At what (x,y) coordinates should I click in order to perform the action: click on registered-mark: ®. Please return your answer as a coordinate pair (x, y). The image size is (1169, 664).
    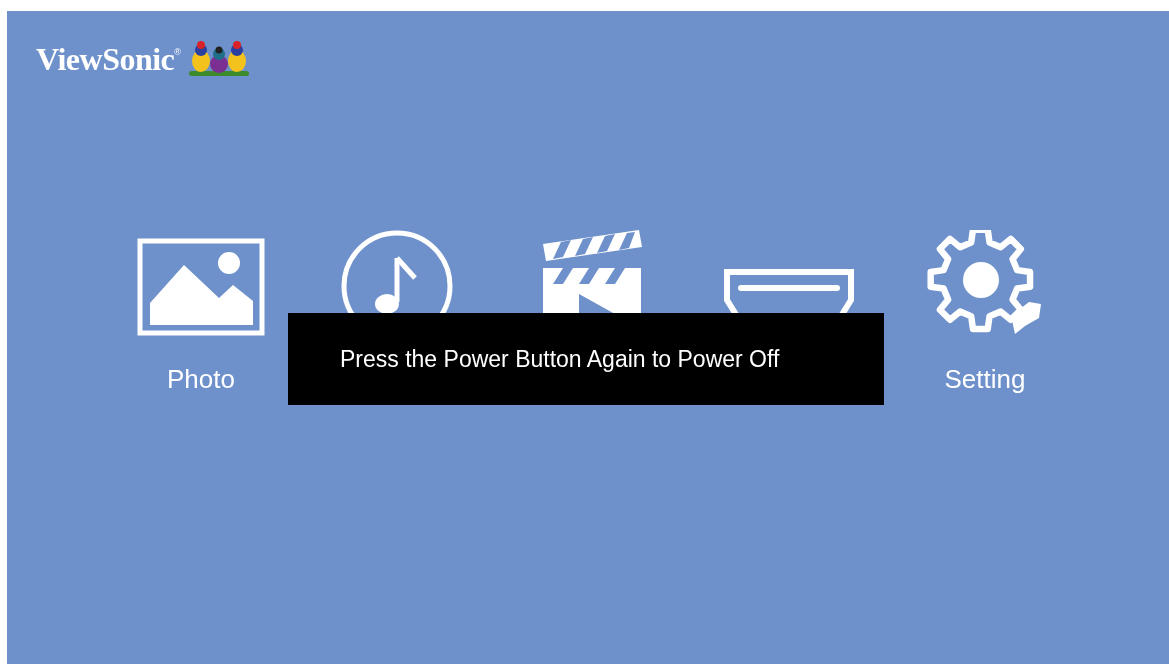
    Looking at the image, I should click on (177, 52).